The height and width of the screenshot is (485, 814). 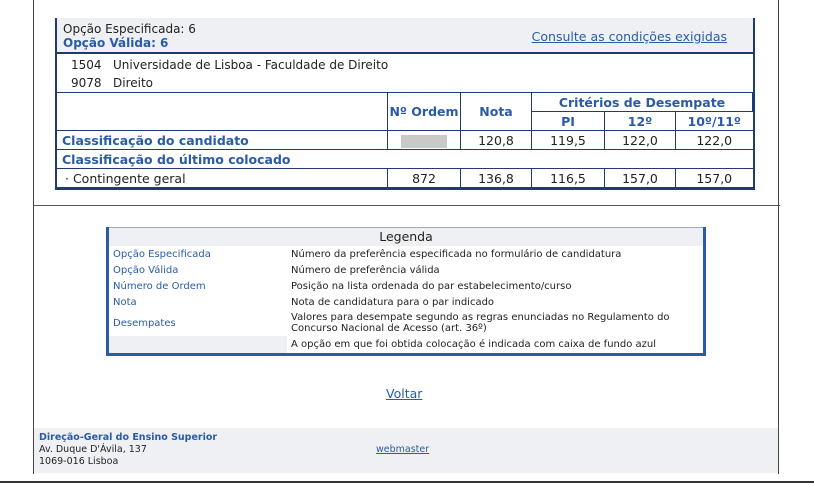 What do you see at coordinates (402, 449) in the screenshot?
I see `webmaster-link: webmaster` at bounding box center [402, 449].